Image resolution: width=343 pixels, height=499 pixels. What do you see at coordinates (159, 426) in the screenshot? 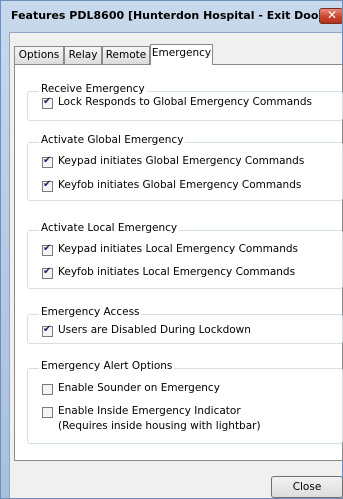
I see `checkbox-note: (Requires inside housing with lightbar)` at bounding box center [159, 426].